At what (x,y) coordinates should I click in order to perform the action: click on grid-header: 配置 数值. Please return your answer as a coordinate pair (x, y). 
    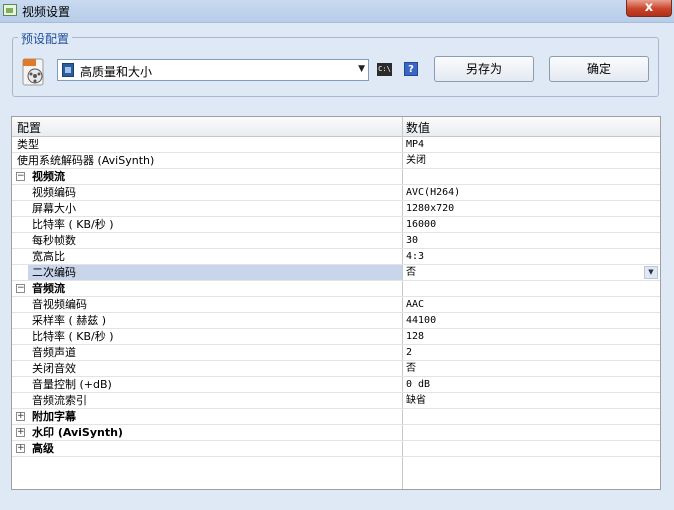
    Looking at the image, I should click on (336, 127).